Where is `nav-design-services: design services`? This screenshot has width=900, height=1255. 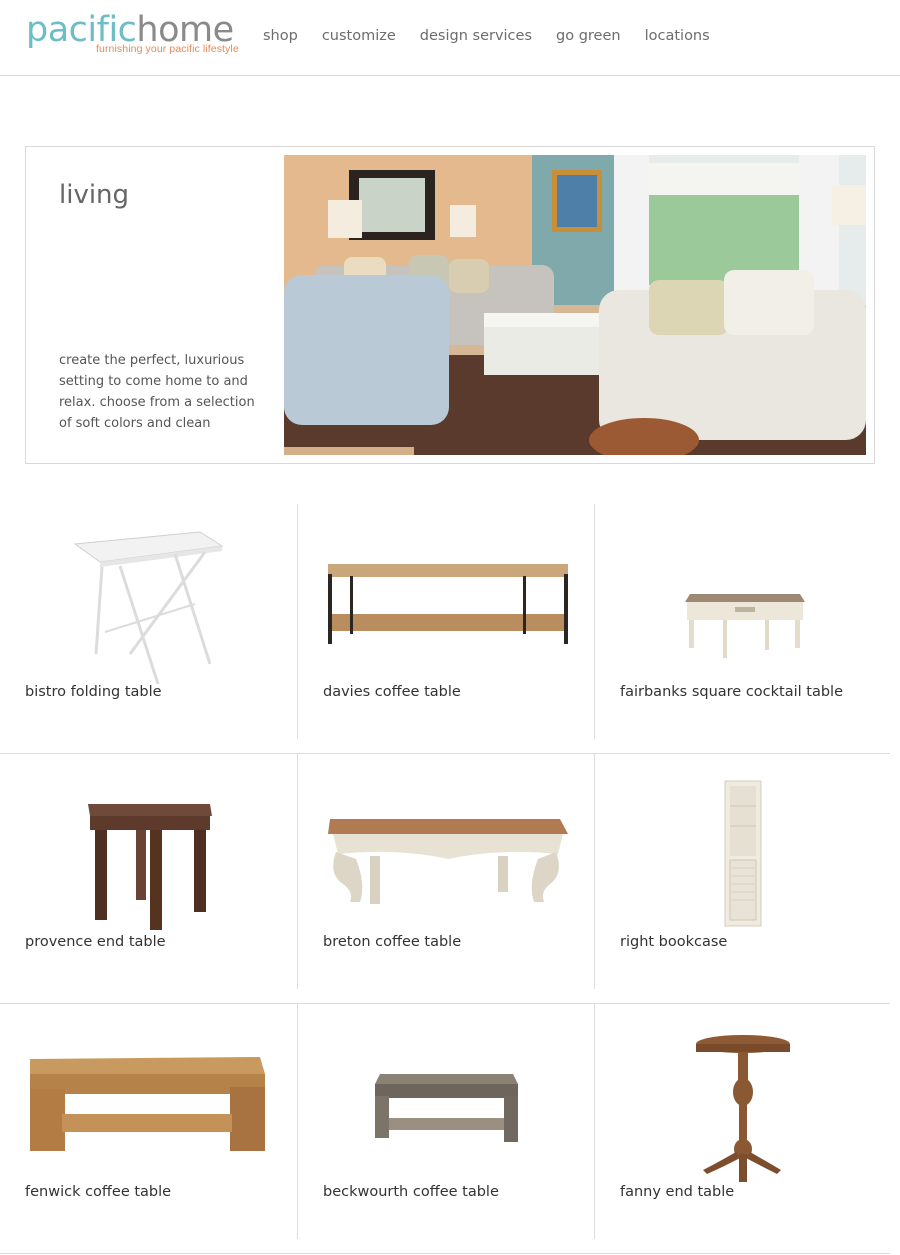 nav-design-services: design services is located at coordinates (476, 36).